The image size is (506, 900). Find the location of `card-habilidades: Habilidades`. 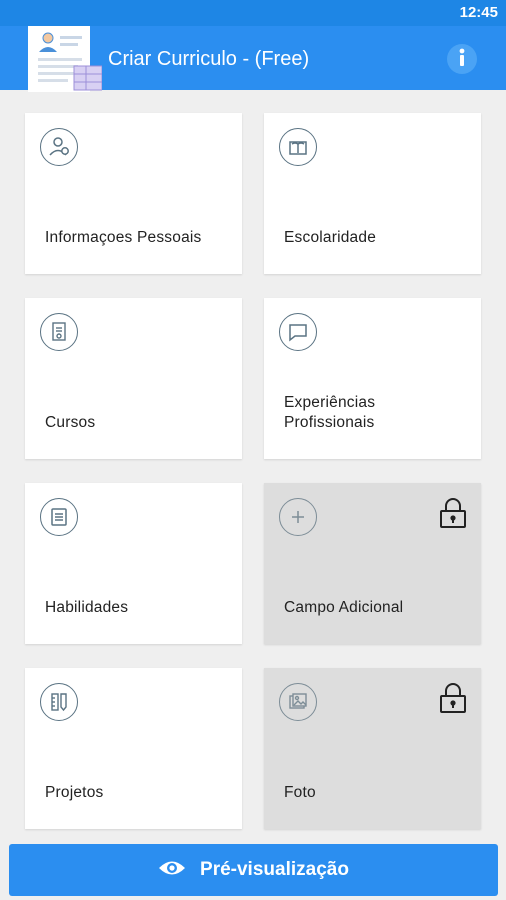

card-habilidades: Habilidades is located at coordinates (133, 563).